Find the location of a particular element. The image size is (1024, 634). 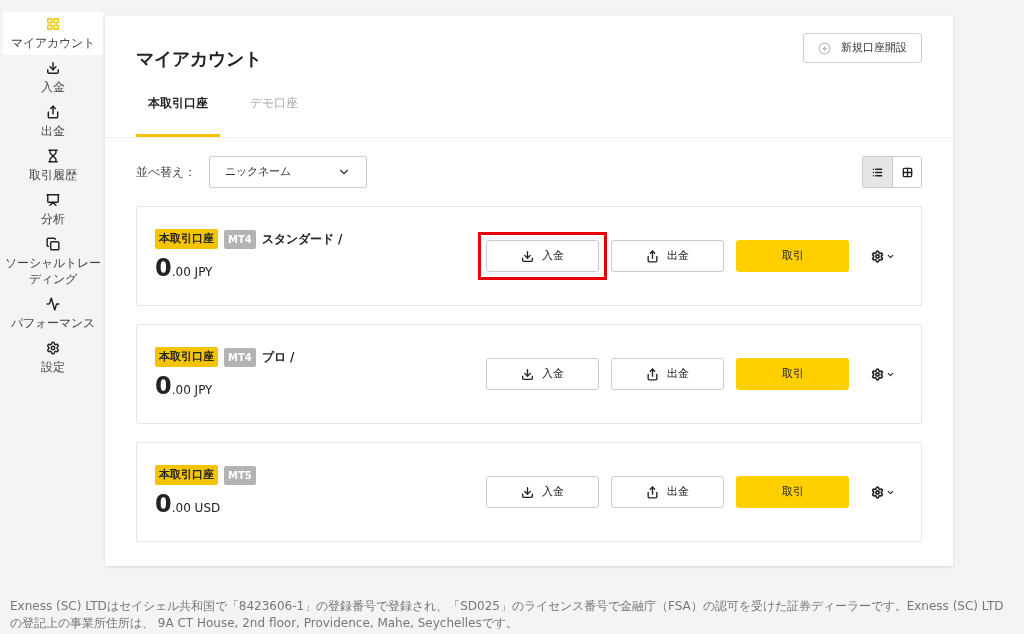

account-name: スタンダード / is located at coordinates (302, 239).